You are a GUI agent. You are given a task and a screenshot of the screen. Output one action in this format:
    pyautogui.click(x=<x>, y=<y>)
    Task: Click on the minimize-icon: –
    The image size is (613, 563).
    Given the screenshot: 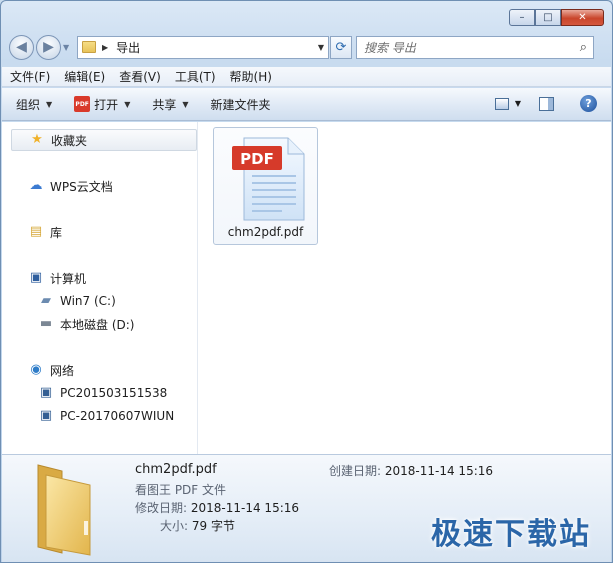 What is the action you would take?
    pyautogui.click(x=522, y=17)
    